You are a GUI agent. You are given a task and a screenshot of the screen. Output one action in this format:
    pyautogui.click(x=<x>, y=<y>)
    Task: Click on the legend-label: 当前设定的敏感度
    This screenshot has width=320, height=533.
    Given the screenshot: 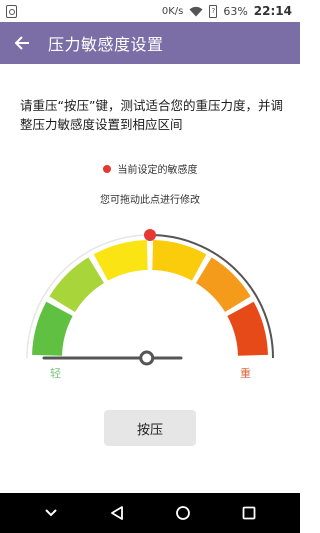 What is the action you would take?
    pyautogui.click(x=157, y=170)
    